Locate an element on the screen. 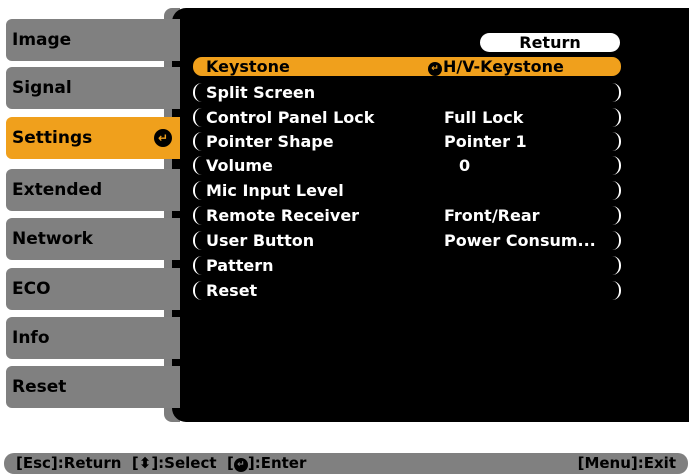 Image resolution: width=689 pixels, height=476 pixels. tab-image: Image is located at coordinates (93, 40).